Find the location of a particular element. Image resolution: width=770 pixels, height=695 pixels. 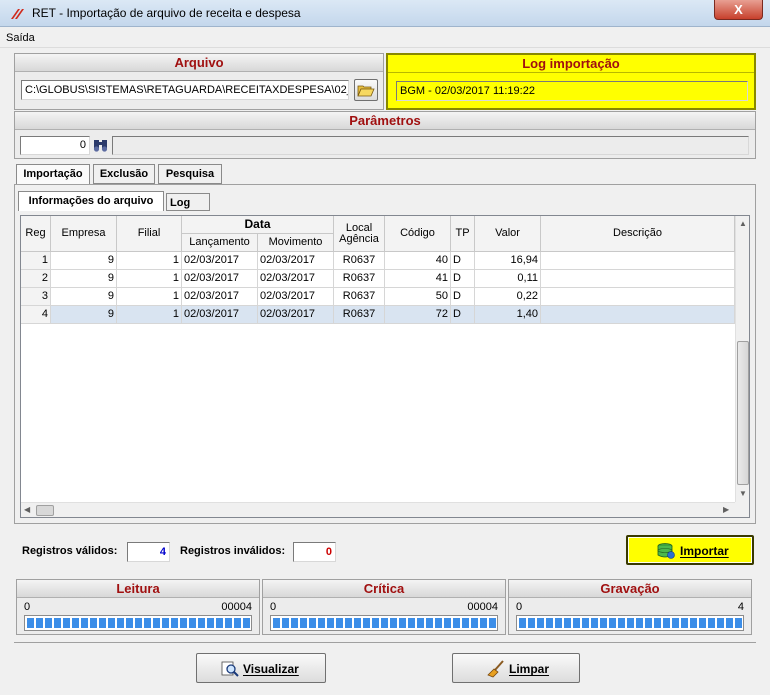

col-header-codigo: Código is located at coordinates (418, 234).